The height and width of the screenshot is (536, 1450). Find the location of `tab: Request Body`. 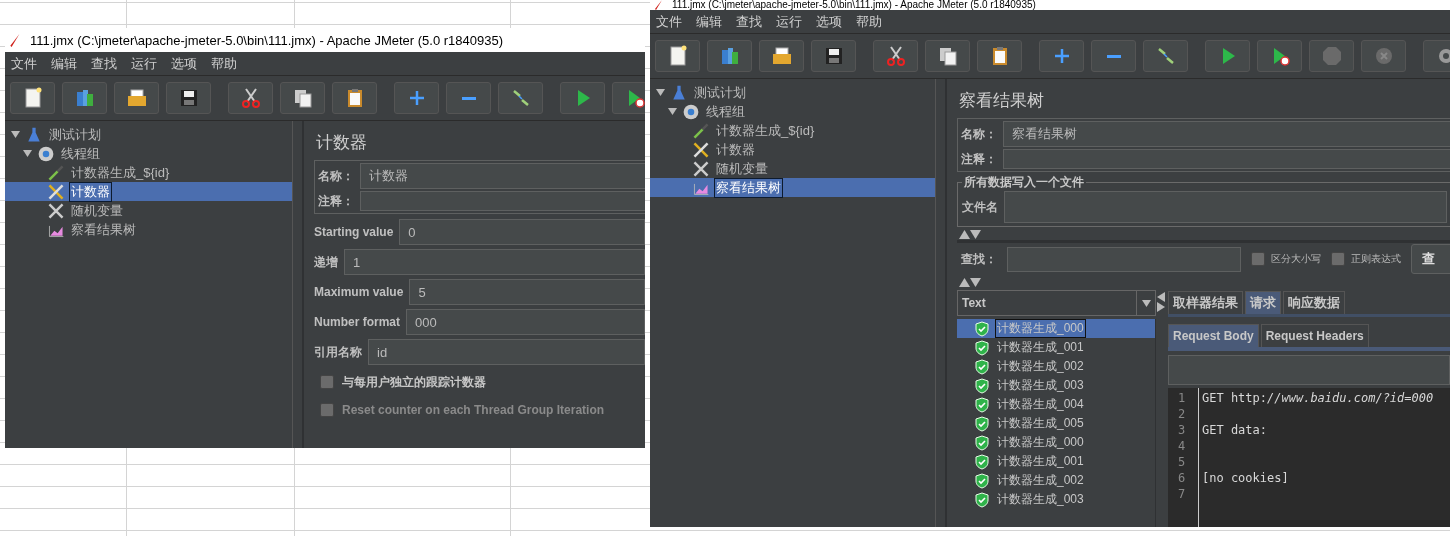

tab: Request Body is located at coordinates (1213, 335).